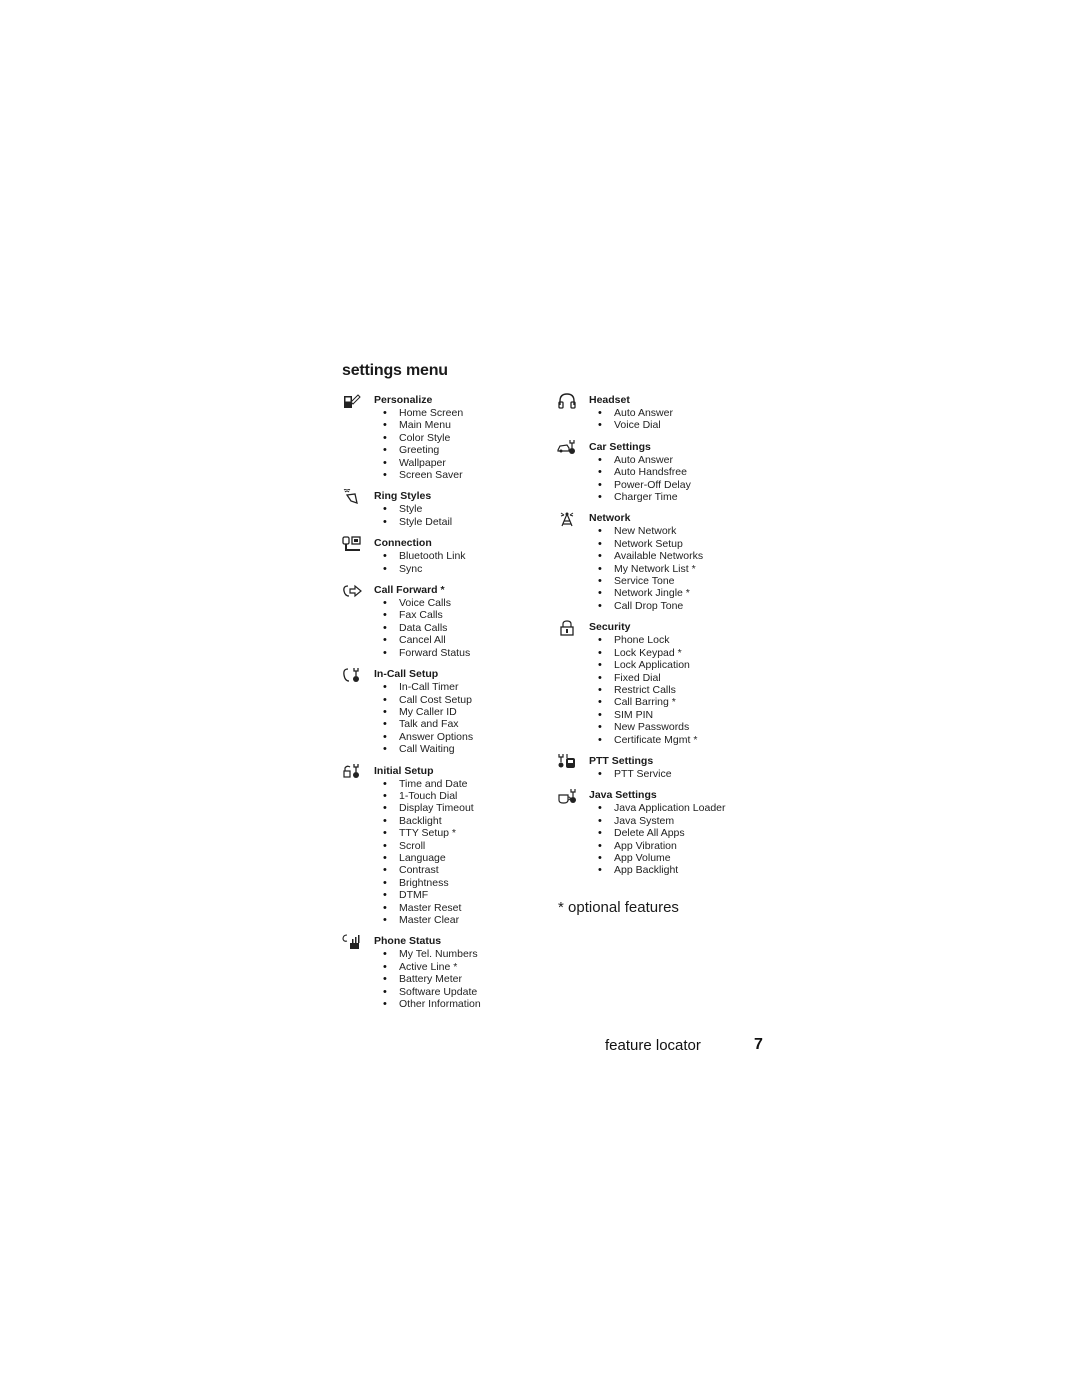 The image size is (1080, 1397). What do you see at coordinates (467, 603) in the screenshot?
I see `menu-item: Voice Calls` at bounding box center [467, 603].